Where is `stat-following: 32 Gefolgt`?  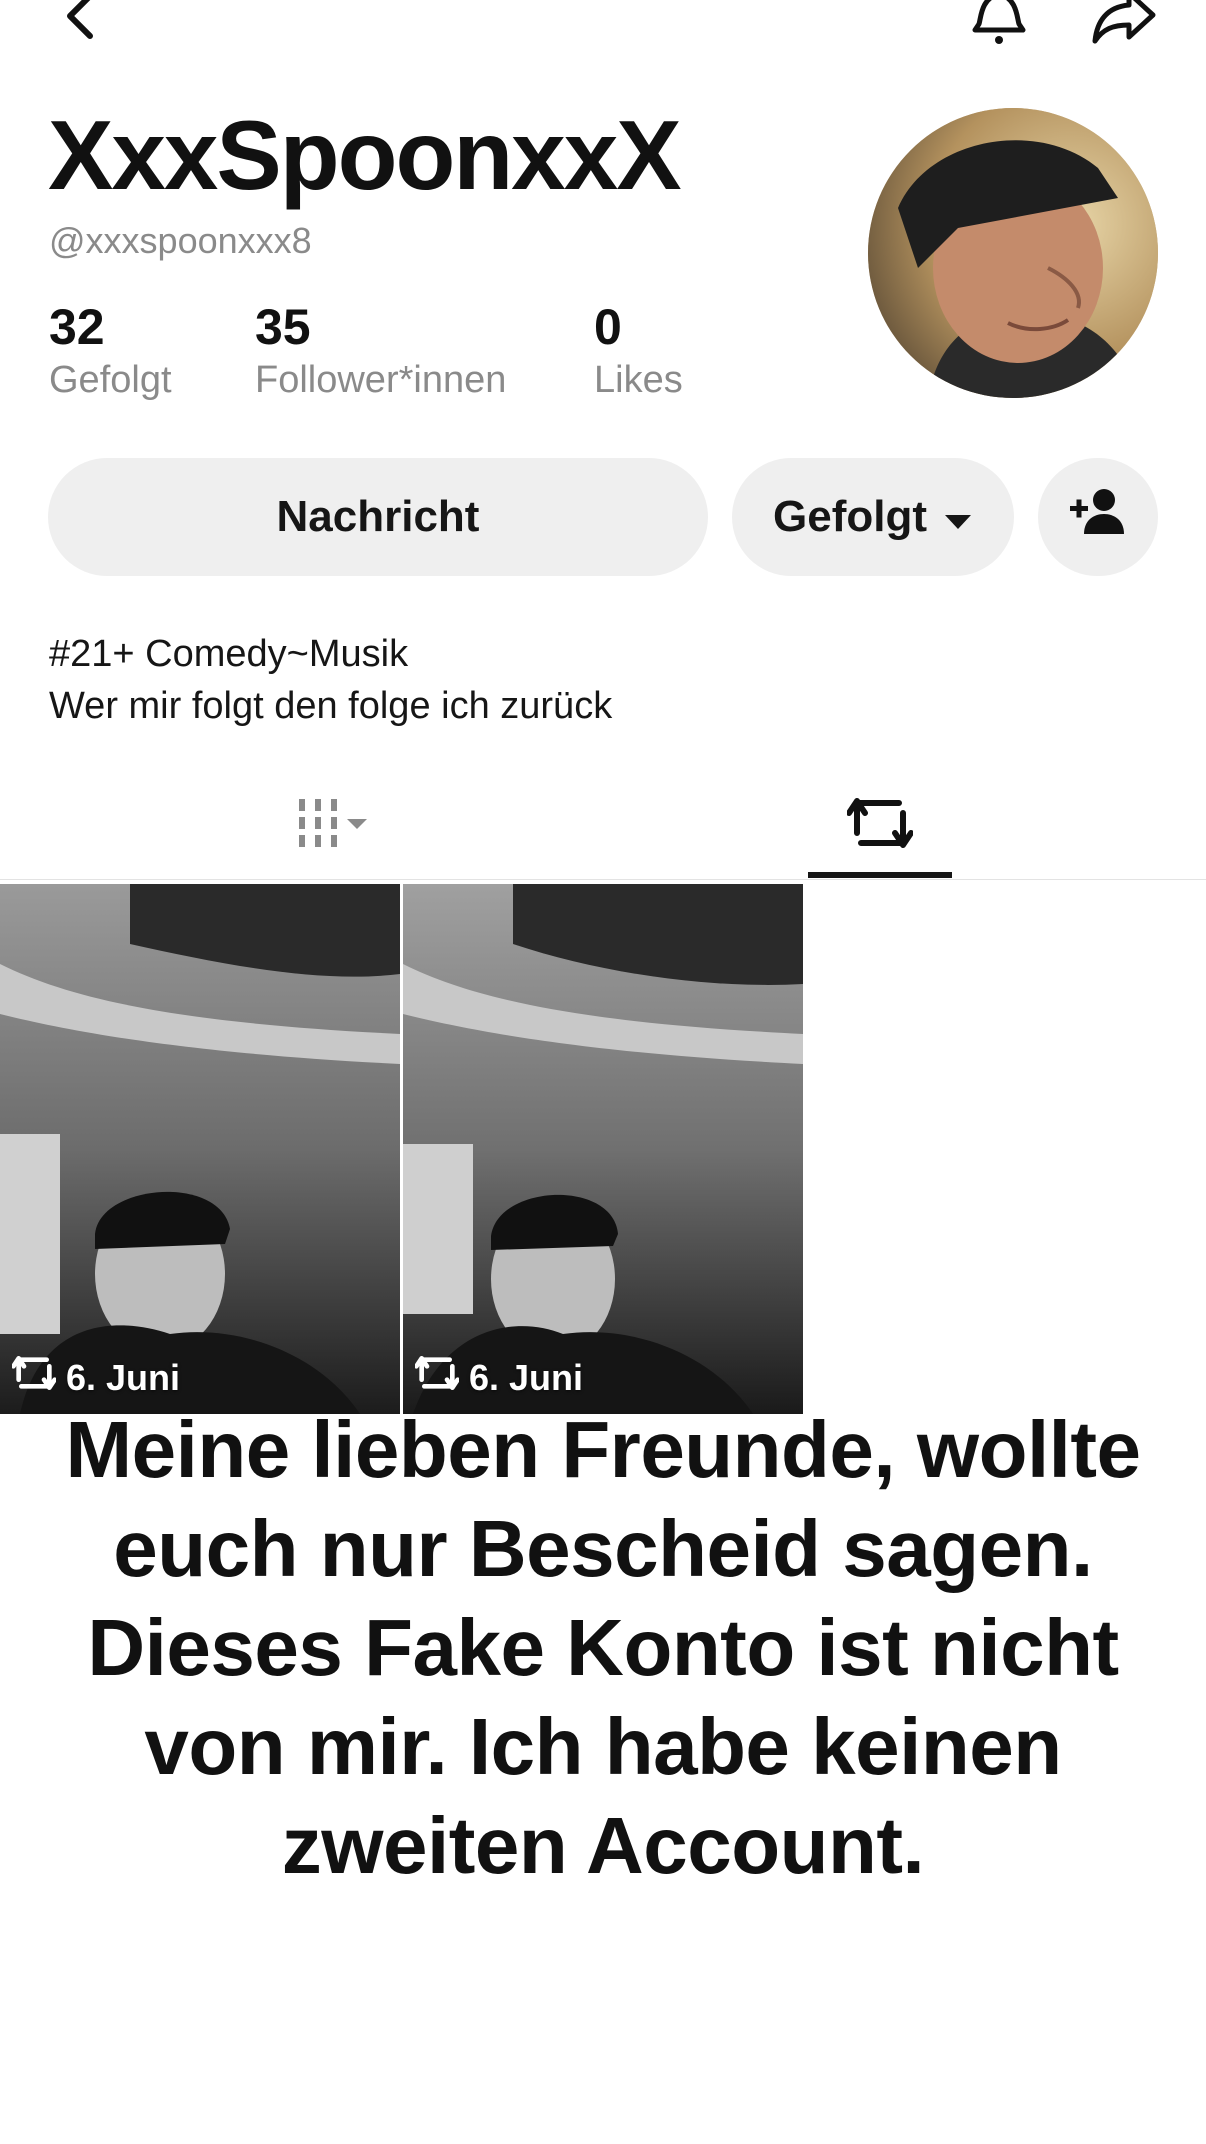
stat-following: 32 Gefolgt is located at coordinates (110, 351).